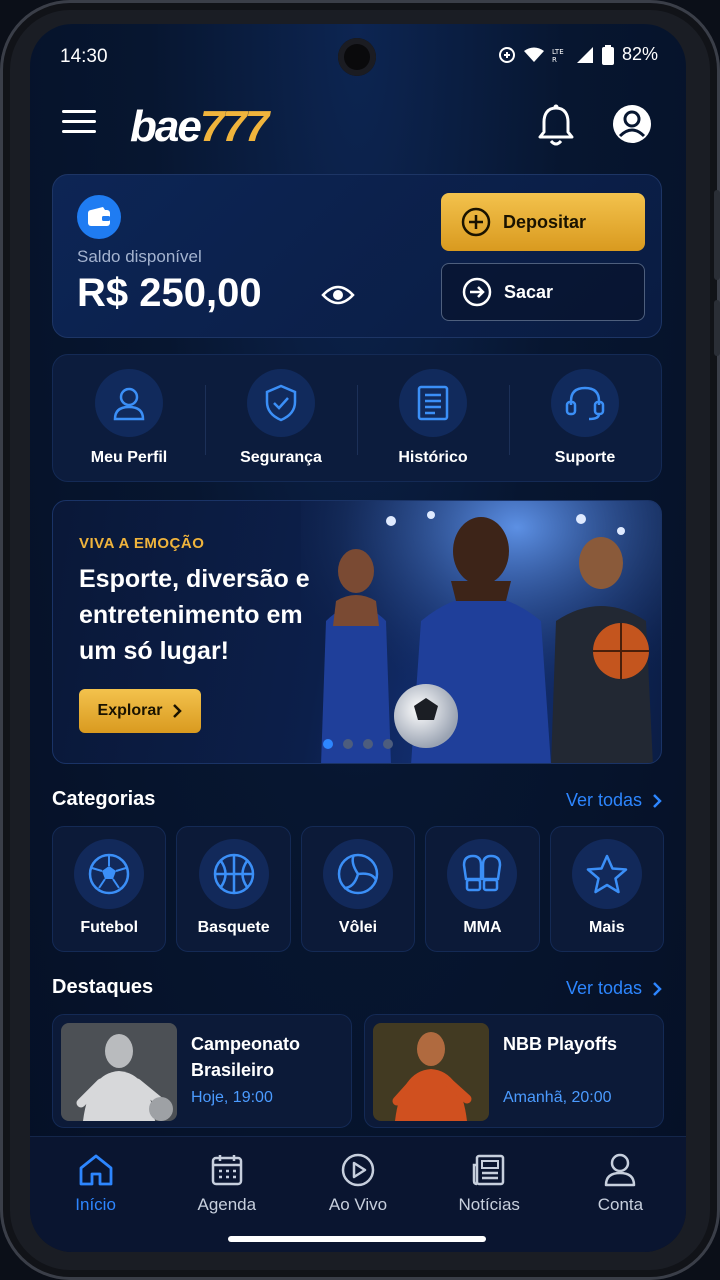 The image size is (720, 1280). I want to click on status-icons: LTE R 82%, so click(578, 54).